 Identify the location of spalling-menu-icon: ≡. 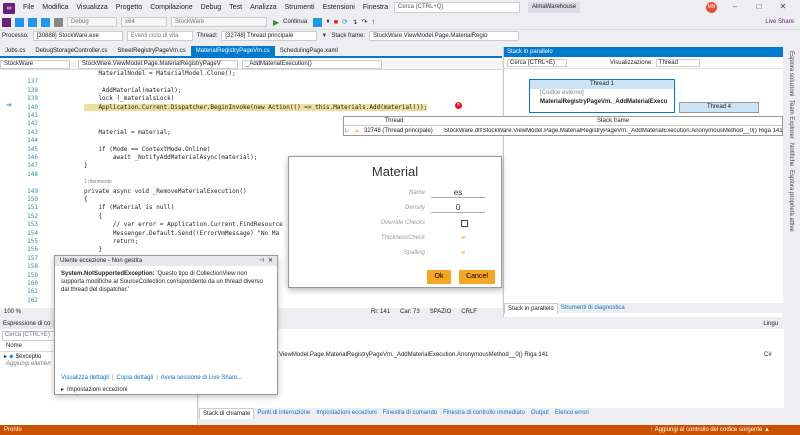
(464, 253).